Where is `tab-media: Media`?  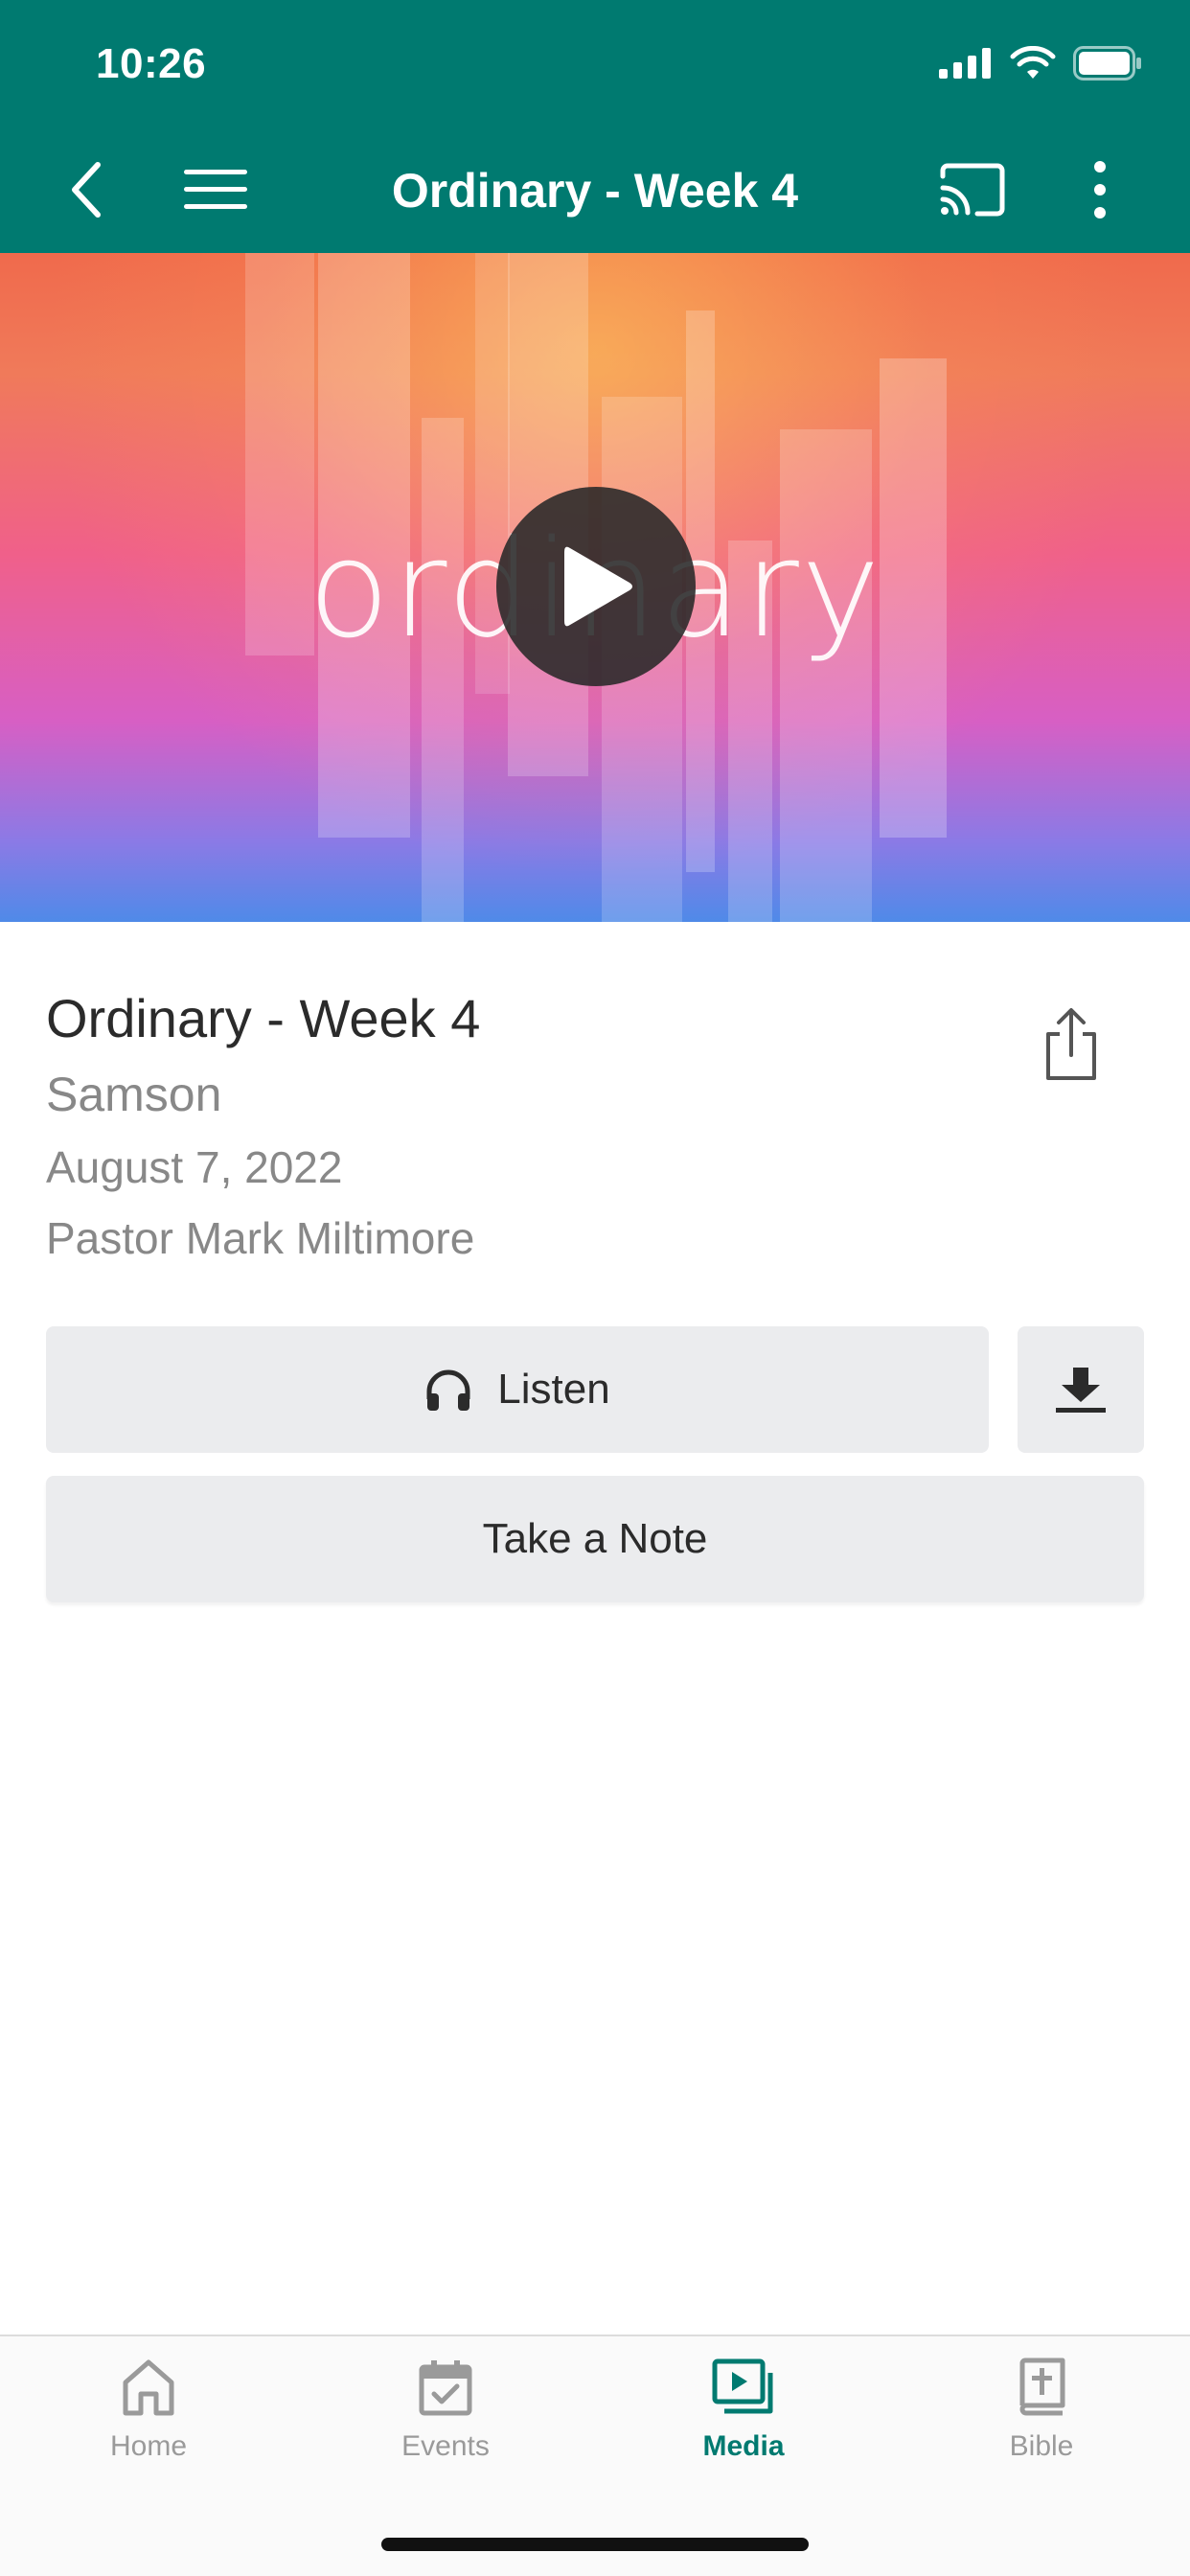
tab-media: Media is located at coordinates (744, 2425).